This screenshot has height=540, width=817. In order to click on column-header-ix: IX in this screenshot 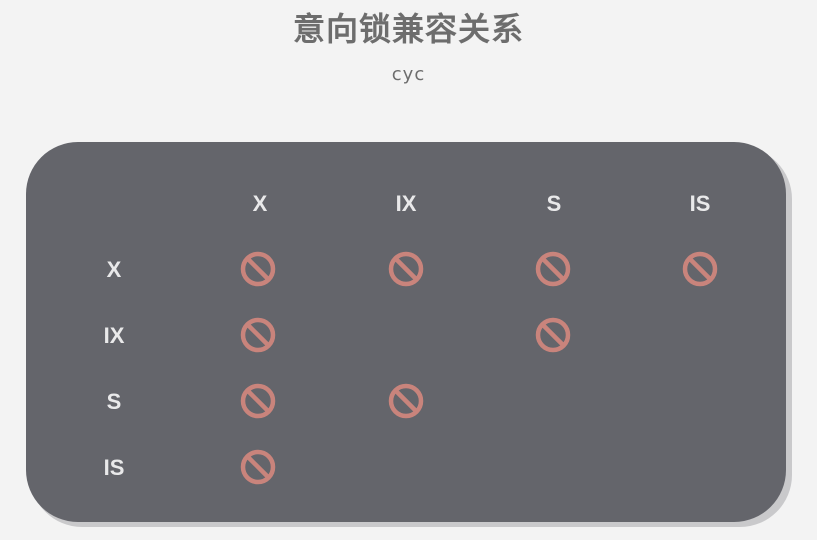, I will do `click(406, 203)`.